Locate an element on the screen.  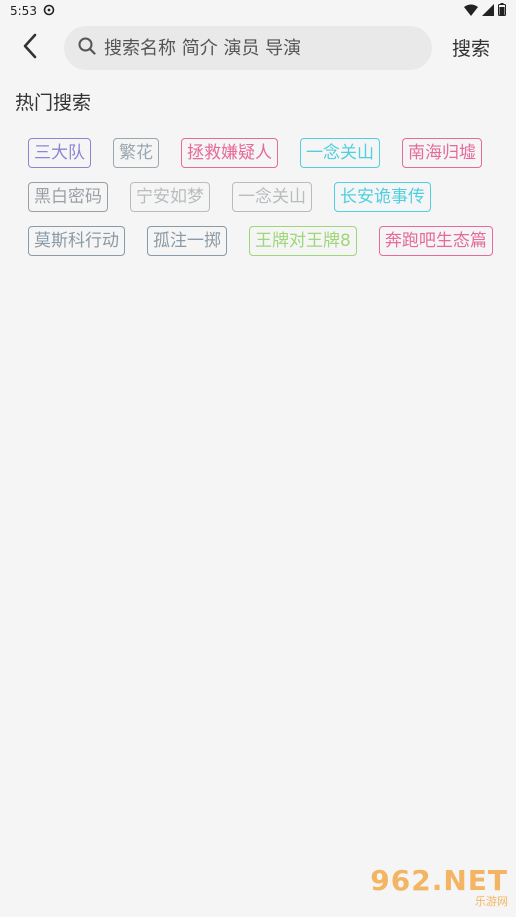
status-bar: 5:53 is located at coordinates (258, 11).